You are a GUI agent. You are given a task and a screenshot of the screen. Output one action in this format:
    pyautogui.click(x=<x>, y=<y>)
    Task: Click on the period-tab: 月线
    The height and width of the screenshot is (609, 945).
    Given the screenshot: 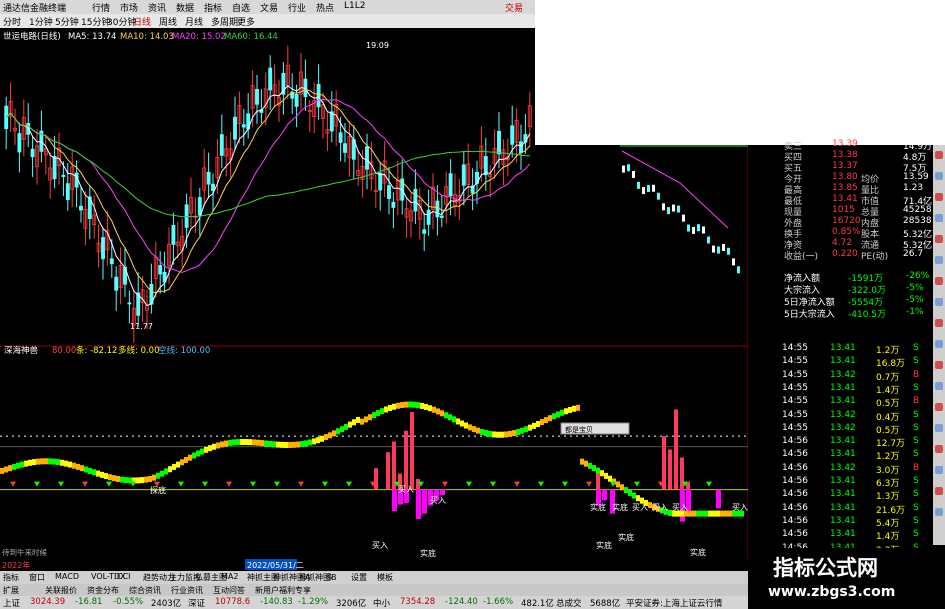 What is the action you would take?
    pyautogui.click(x=194, y=21)
    